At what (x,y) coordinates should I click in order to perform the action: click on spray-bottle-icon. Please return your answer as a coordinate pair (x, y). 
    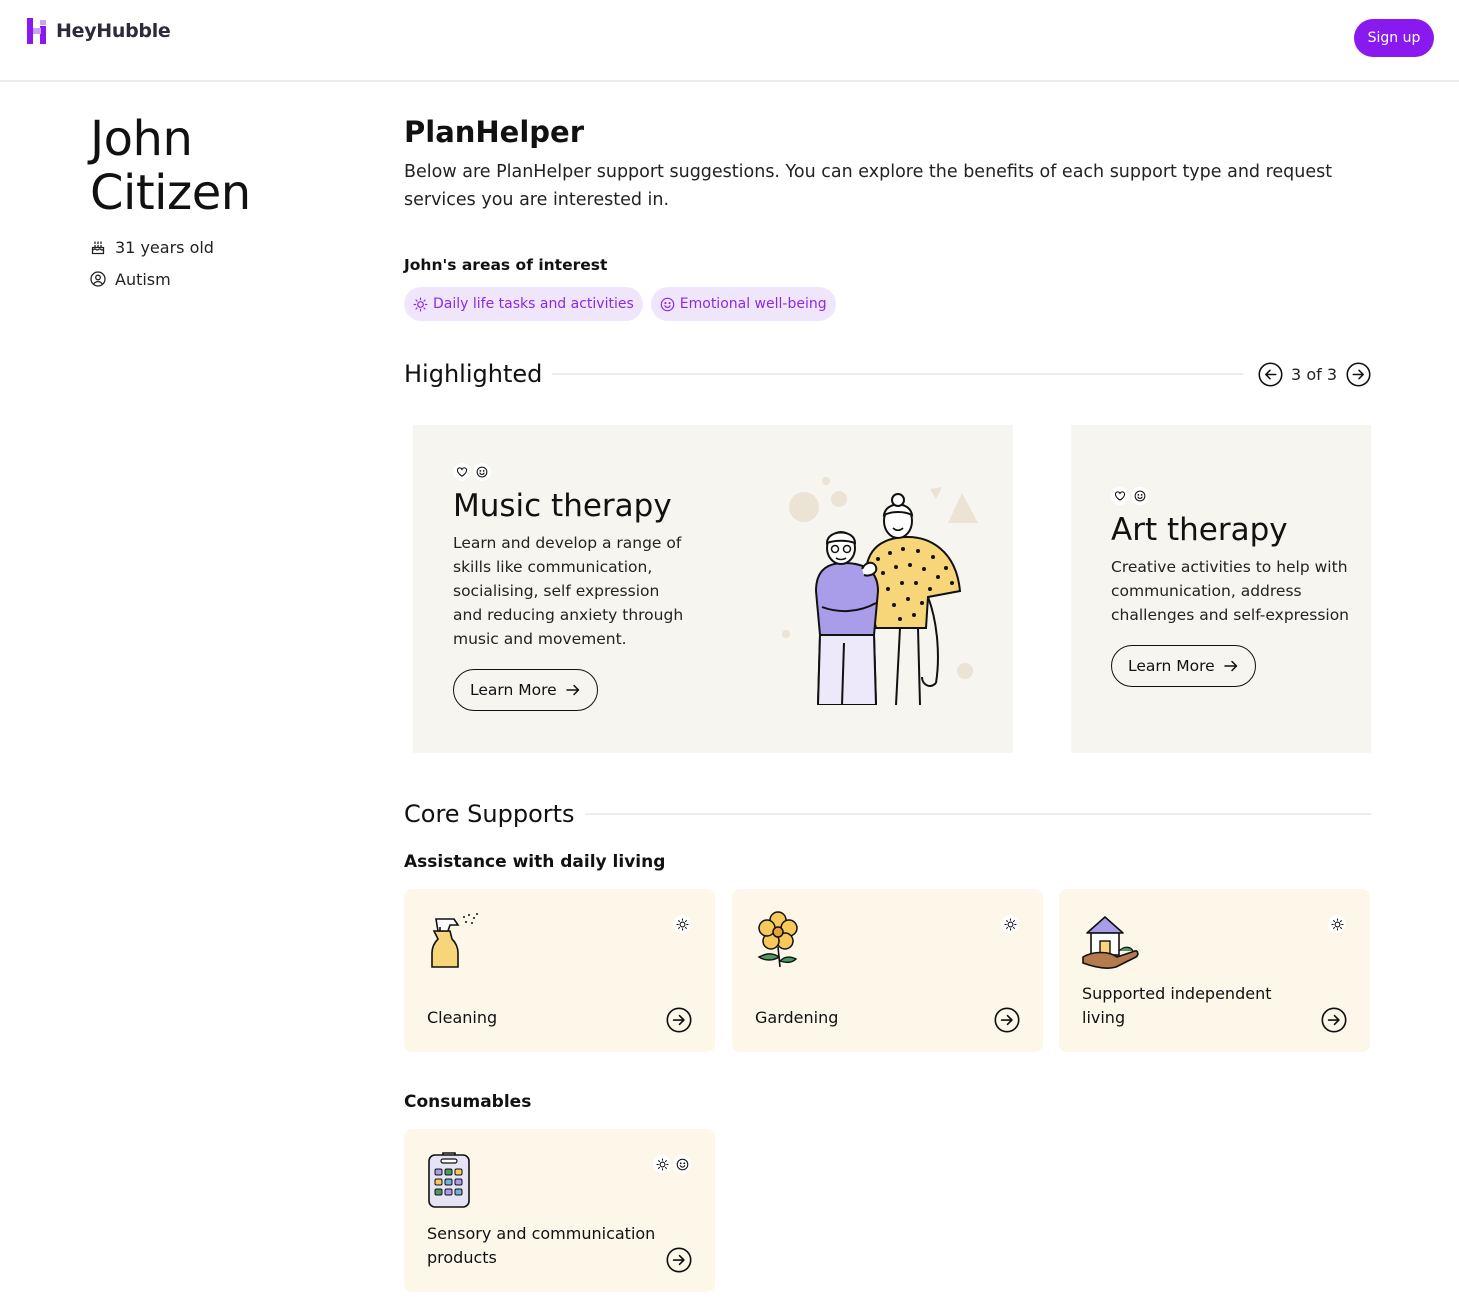
    Looking at the image, I should click on (454, 940).